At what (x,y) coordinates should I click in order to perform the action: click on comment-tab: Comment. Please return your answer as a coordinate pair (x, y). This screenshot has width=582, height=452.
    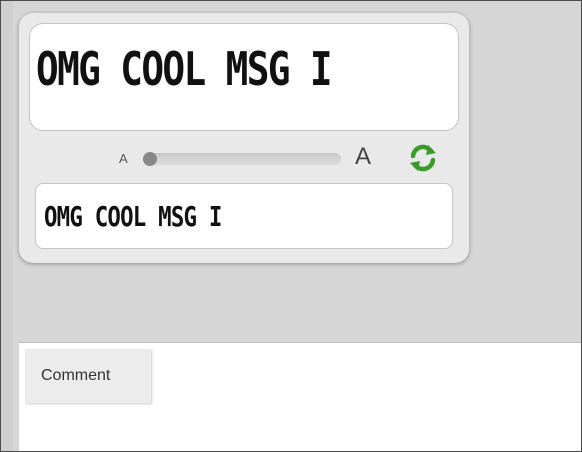
    Looking at the image, I should click on (88, 376).